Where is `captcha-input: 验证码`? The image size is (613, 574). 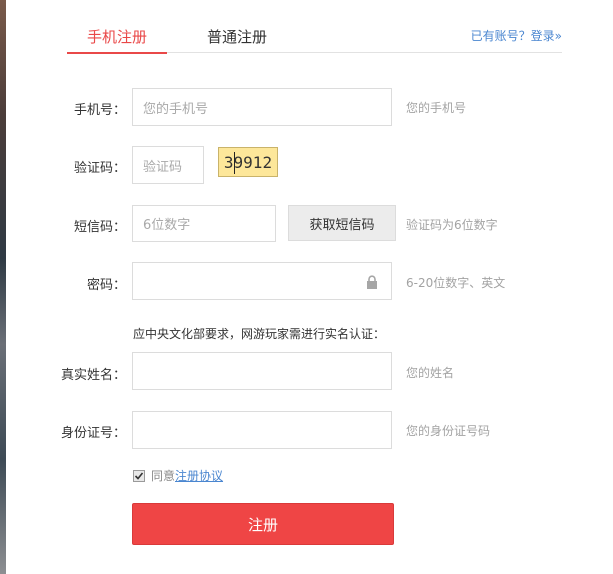 captcha-input: 验证码 is located at coordinates (168, 165).